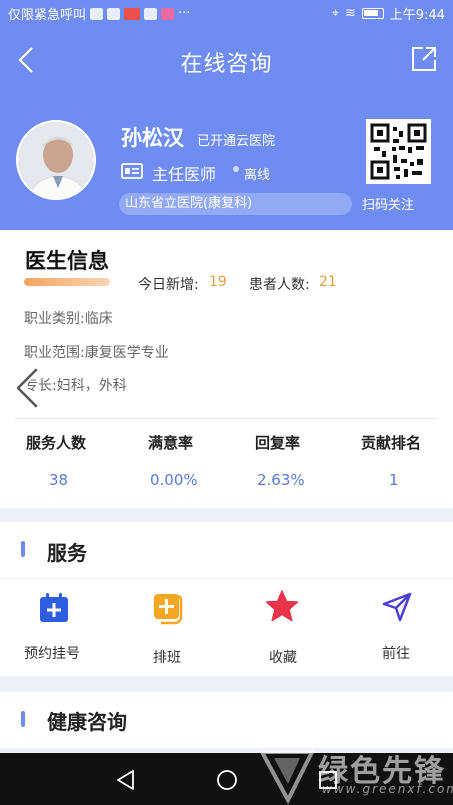 Image resolution: width=453 pixels, height=805 pixels. I want to click on schedule-plus-icon, so click(168, 609).